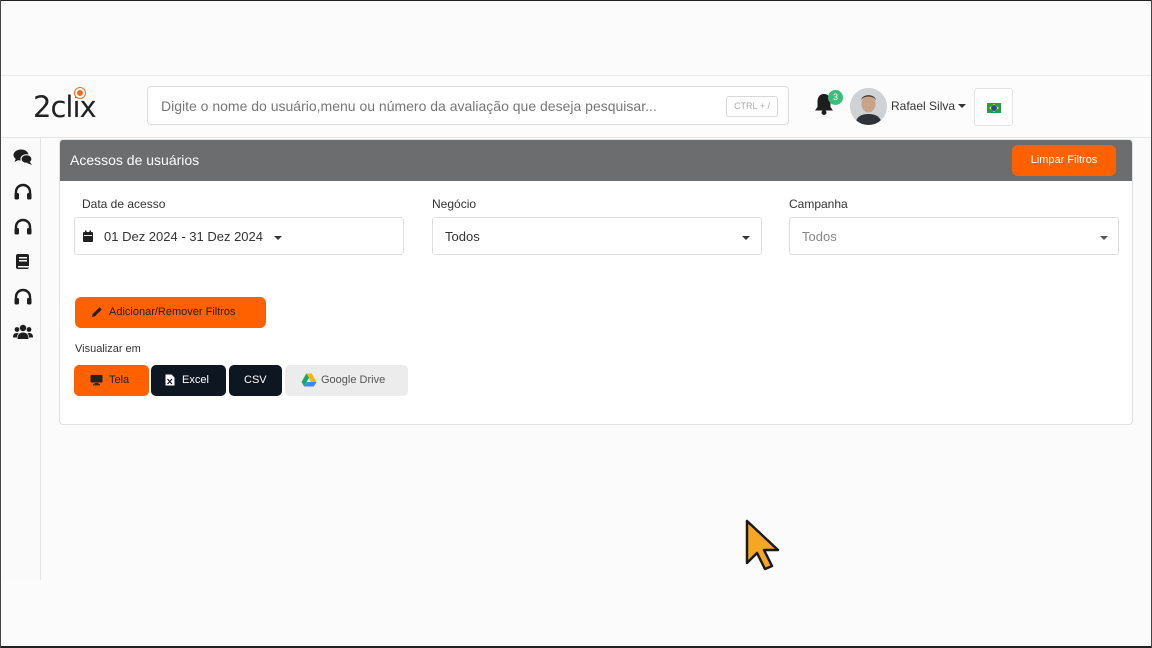 Image resolution: width=1152 pixels, height=648 pixels. I want to click on add-remove-filters-label: Adicionar/Remover Filtros, so click(172, 312).